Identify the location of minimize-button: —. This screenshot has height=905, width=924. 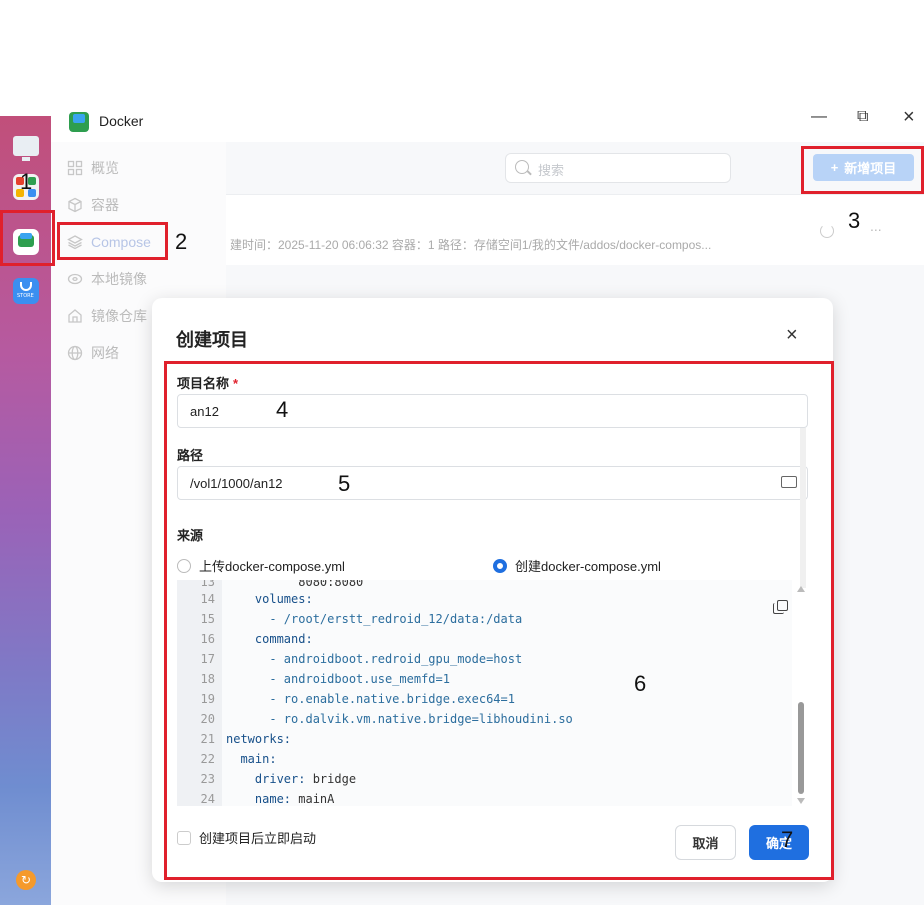
(819, 117).